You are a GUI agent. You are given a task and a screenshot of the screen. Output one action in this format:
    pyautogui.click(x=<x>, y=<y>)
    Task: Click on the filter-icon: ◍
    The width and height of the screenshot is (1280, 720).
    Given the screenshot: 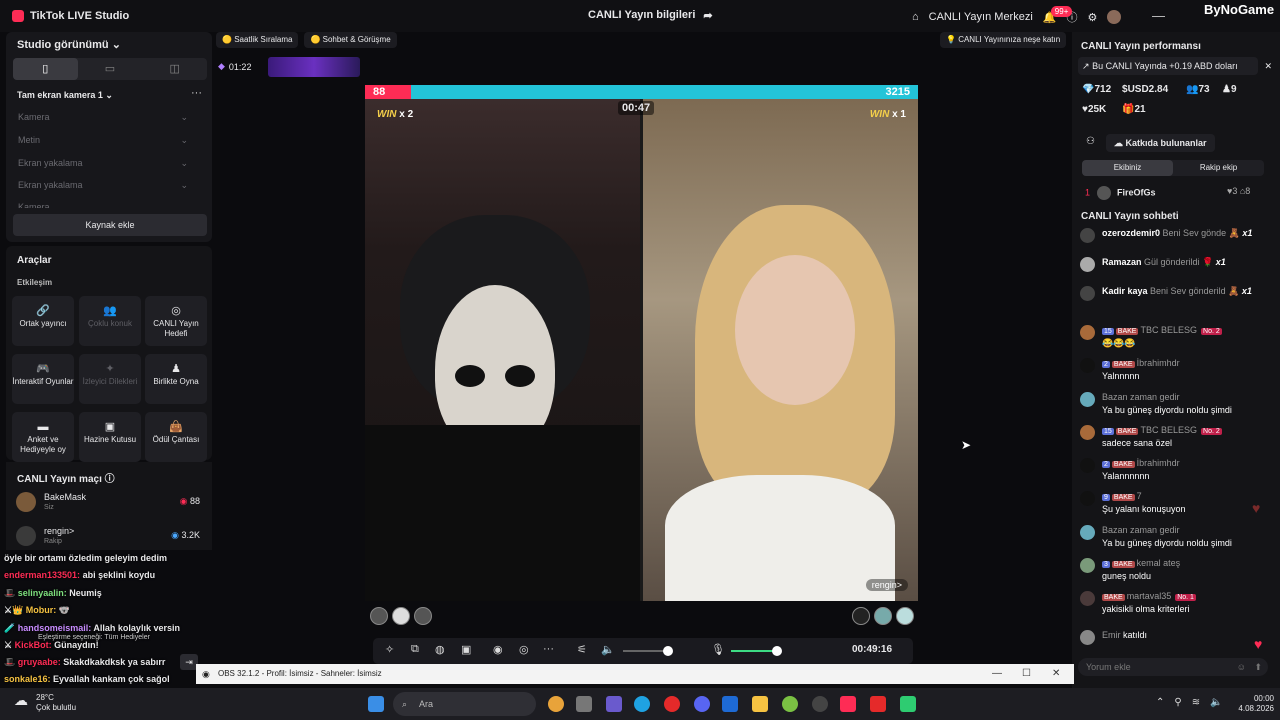 What is the action you would take?
    pyautogui.click(x=440, y=649)
    